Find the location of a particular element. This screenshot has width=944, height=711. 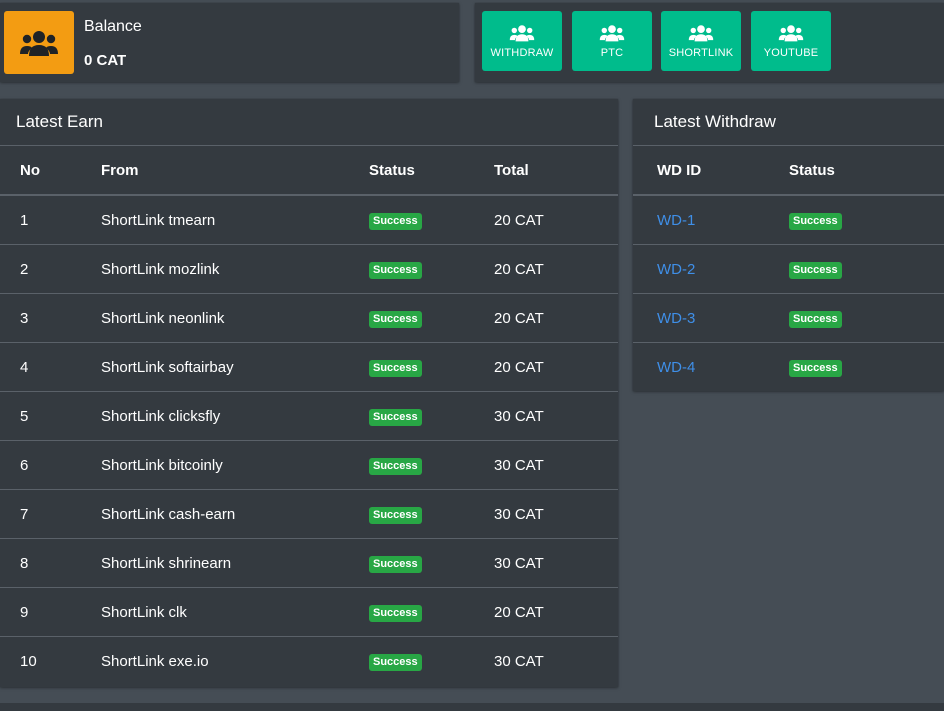

column-header-from: From is located at coordinates (235, 171).